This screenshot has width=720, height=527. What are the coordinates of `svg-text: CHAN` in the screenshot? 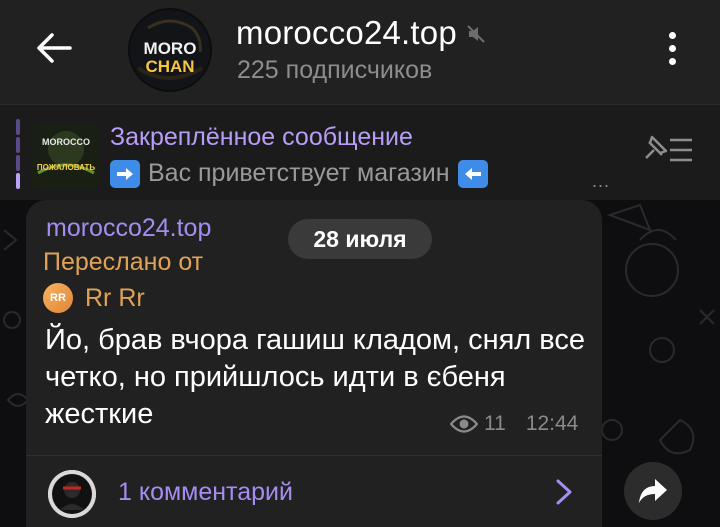 It's located at (169, 66).